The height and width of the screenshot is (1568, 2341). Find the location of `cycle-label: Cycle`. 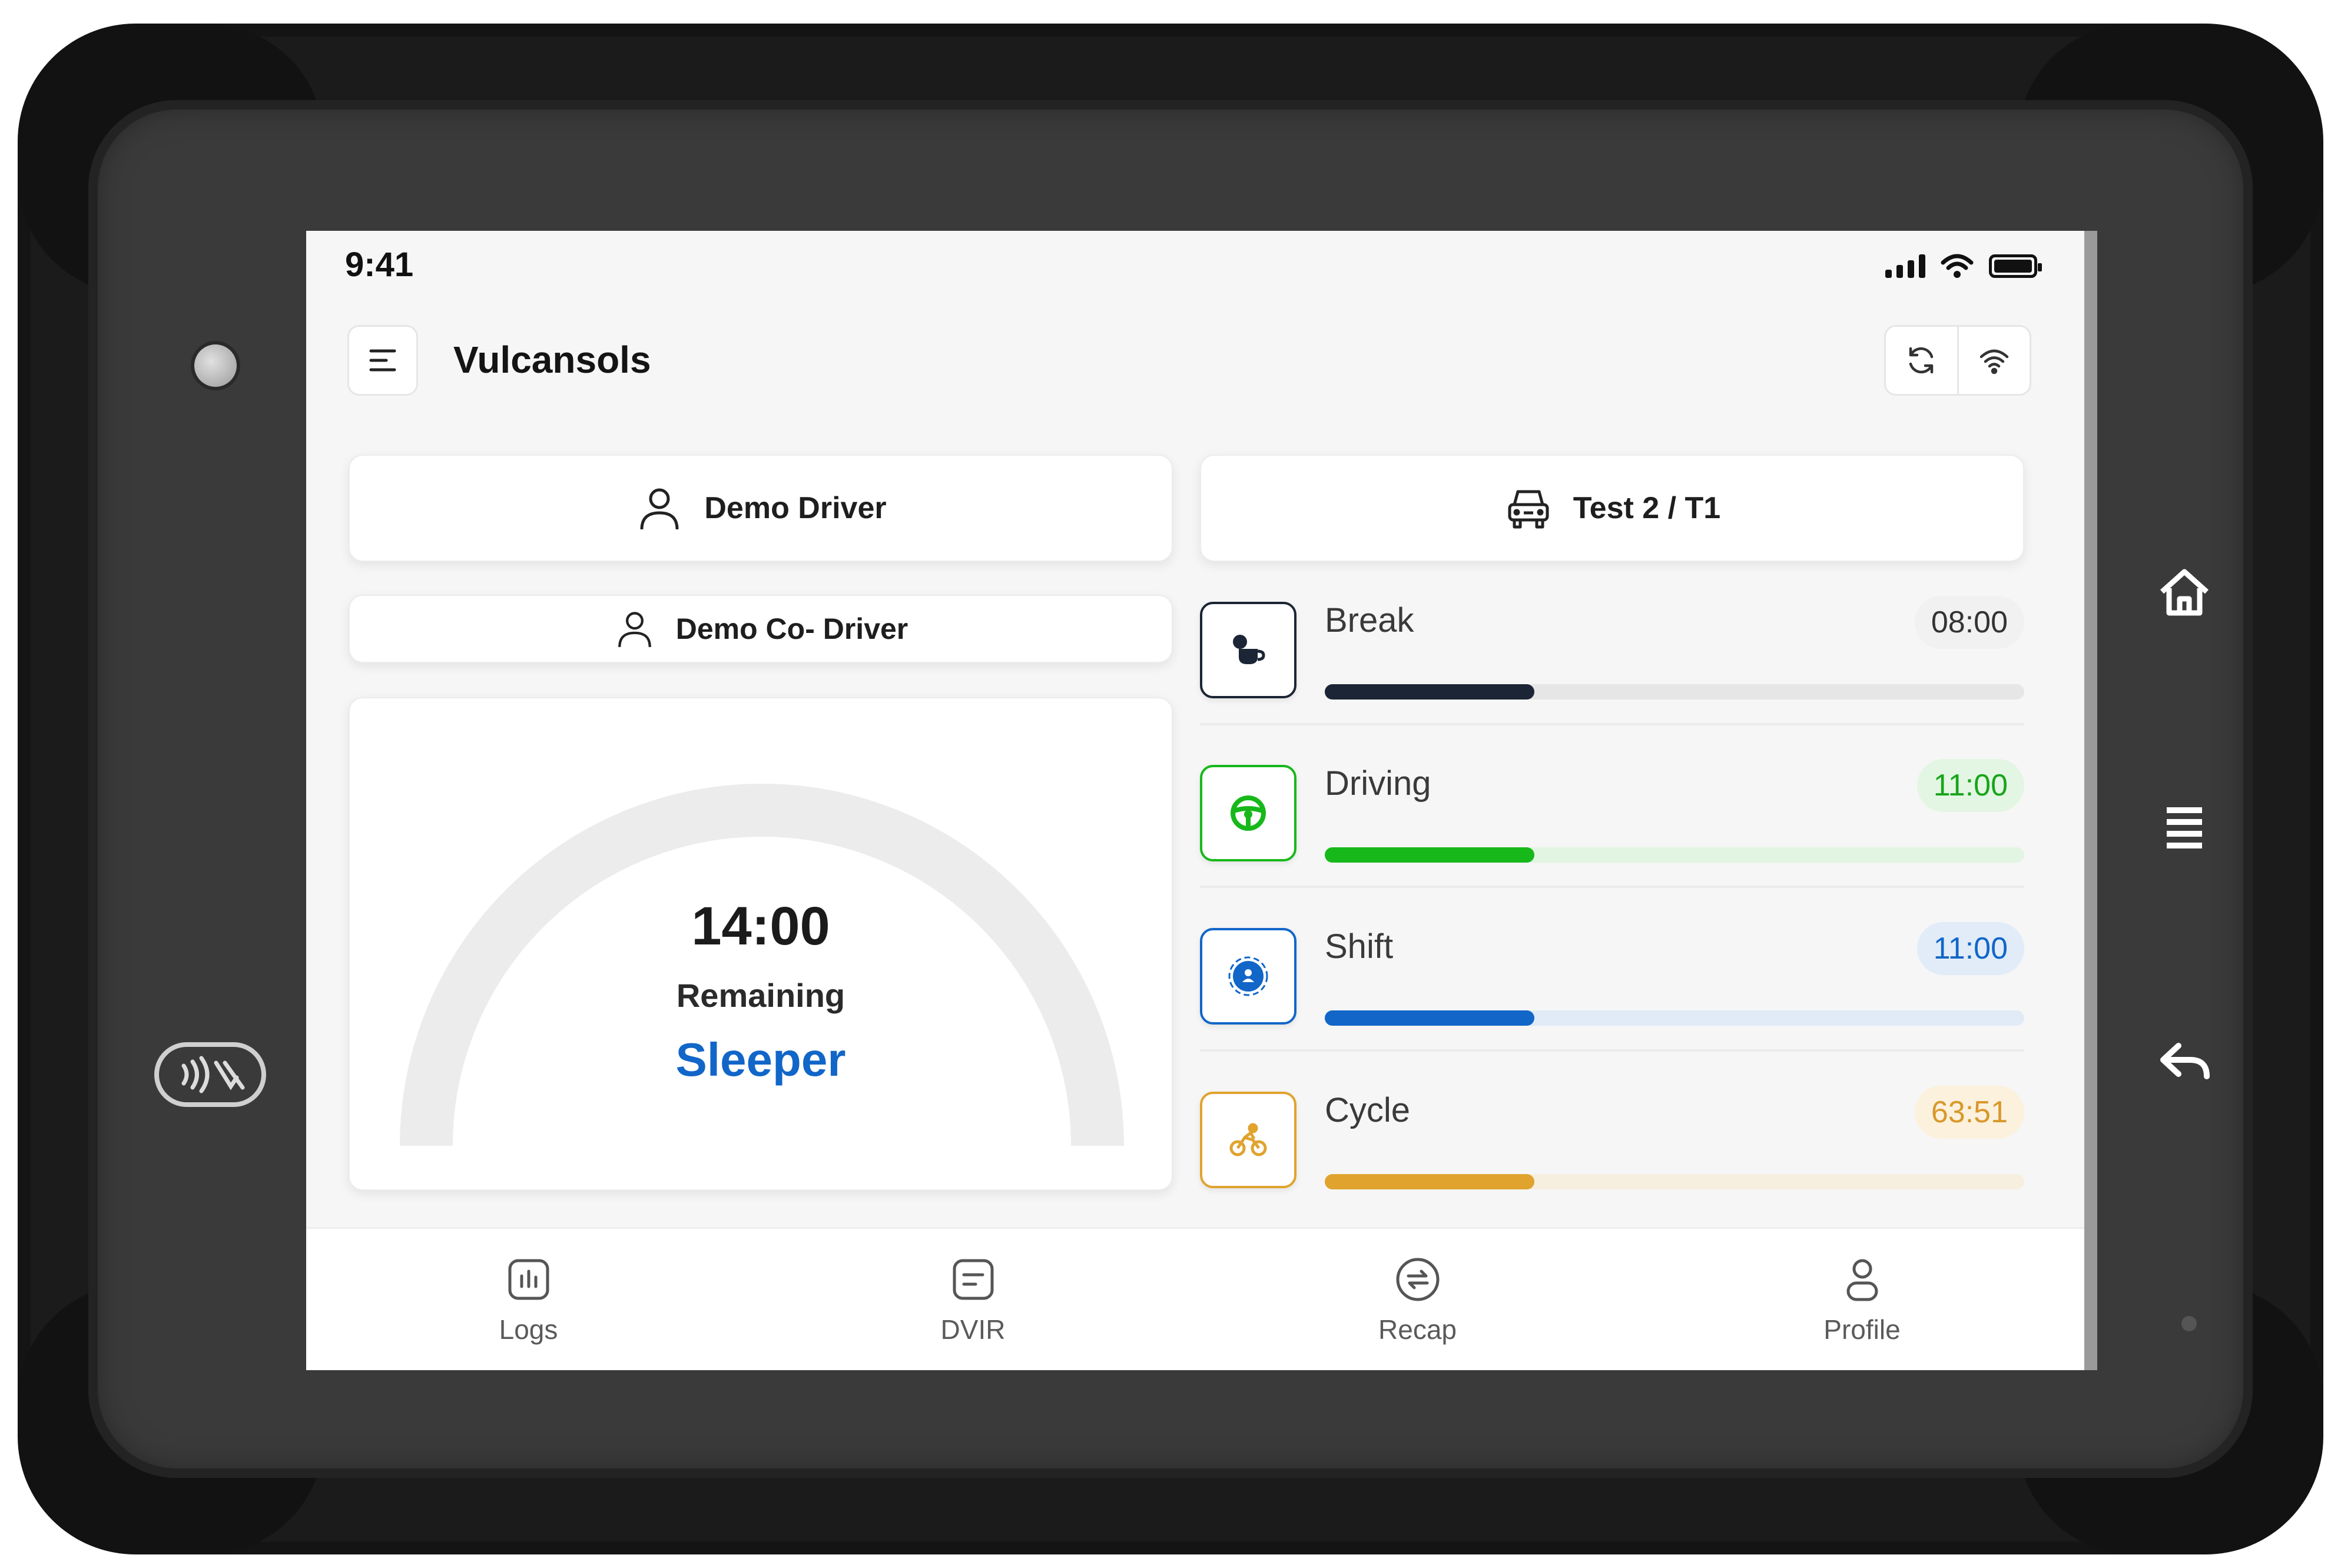

cycle-label: Cycle is located at coordinates (1368, 1110).